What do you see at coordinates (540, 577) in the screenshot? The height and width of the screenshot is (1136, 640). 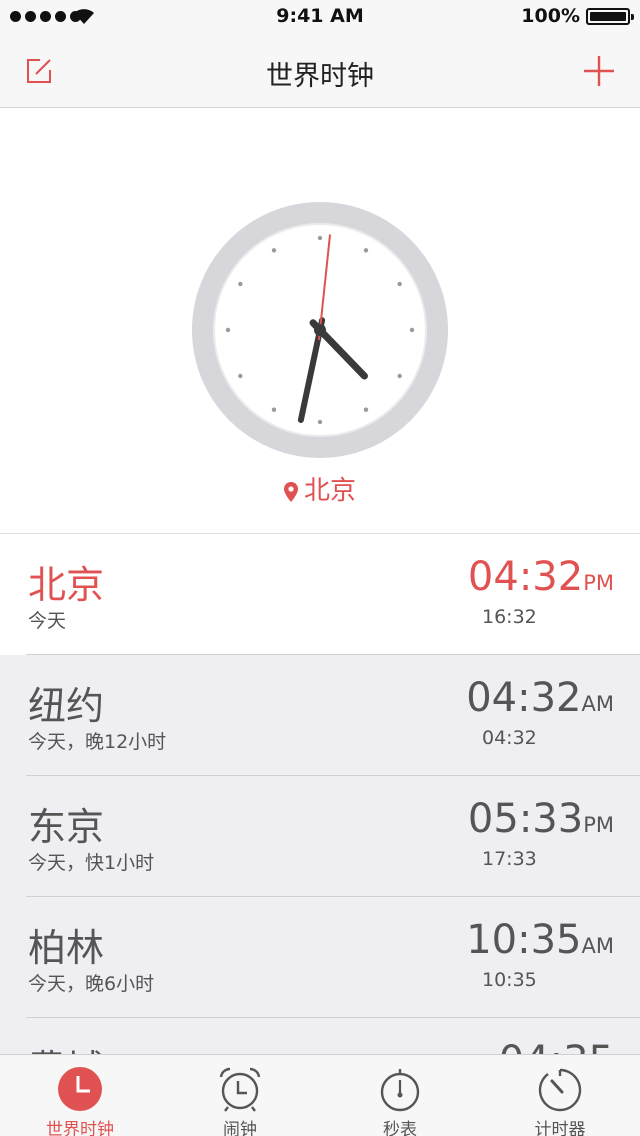 I see `city-time: 04:32PM` at bounding box center [540, 577].